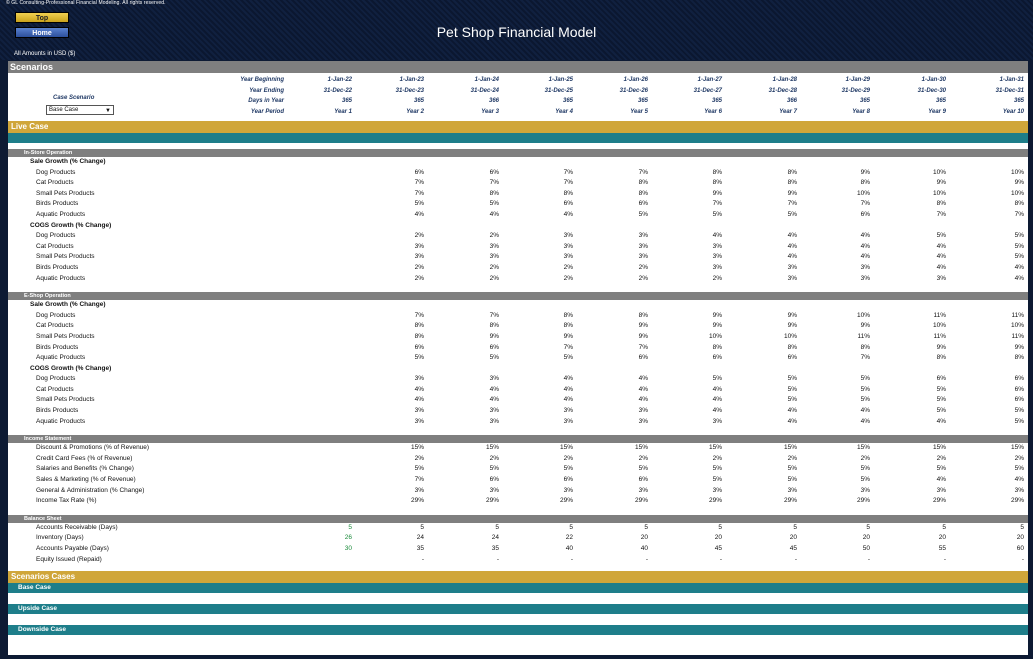 The height and width of the screenshot is (659, 1033). Describe the element at coordinates (42, 17) in the screenshot. I see `top-button: Top` at that location.